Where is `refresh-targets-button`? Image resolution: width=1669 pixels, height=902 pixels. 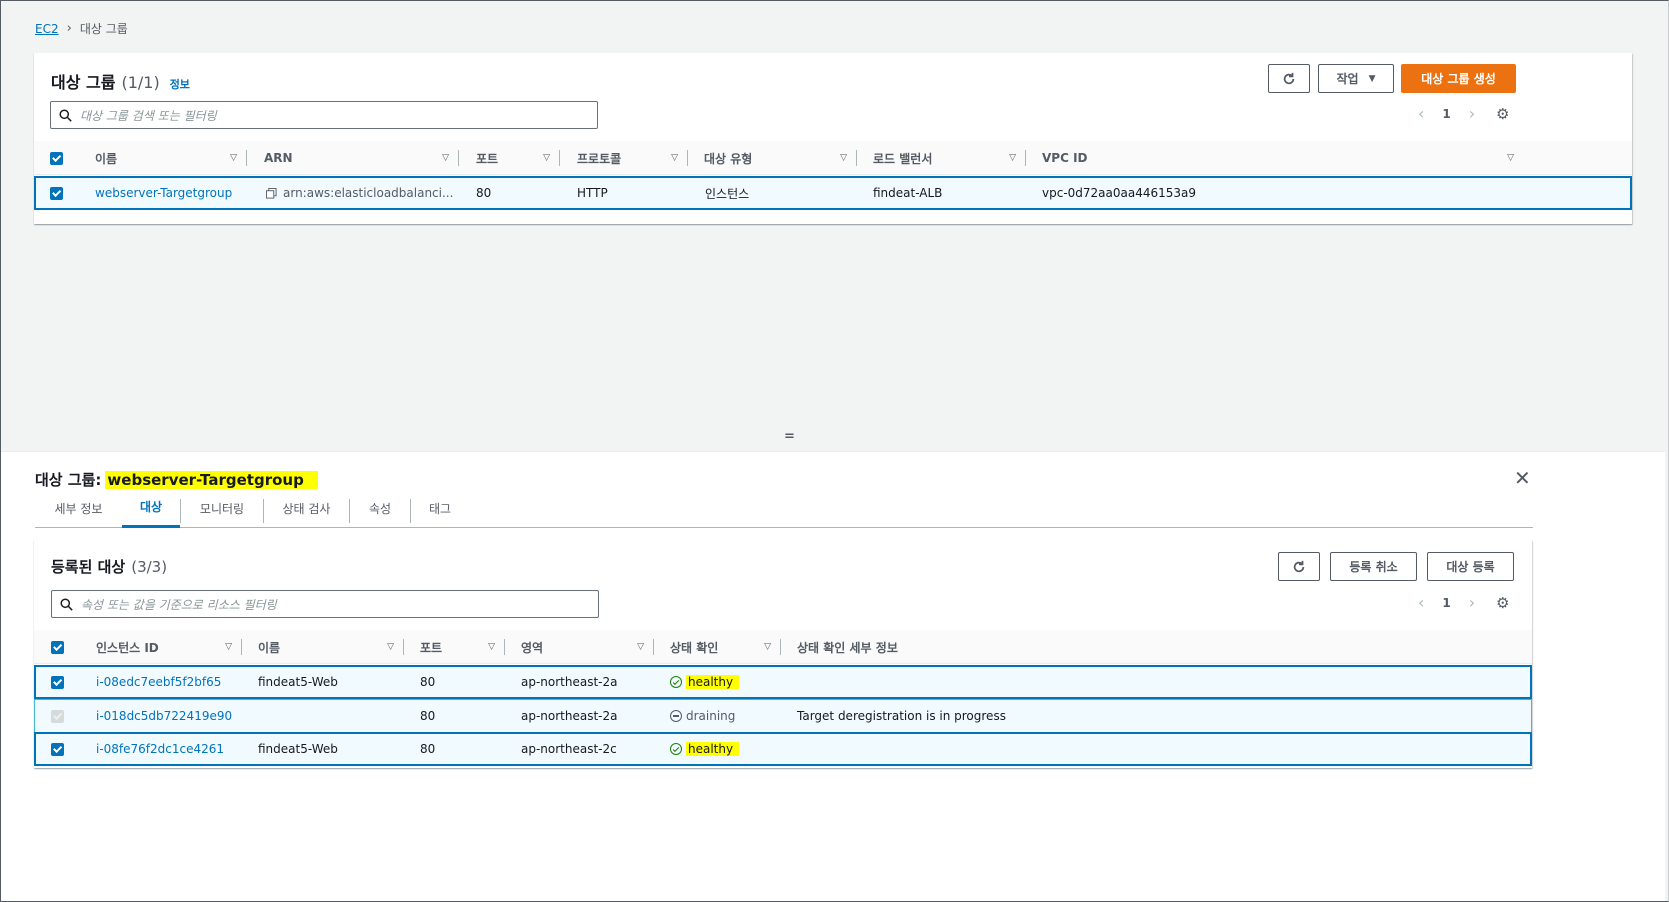
refresh-targets-button is located at coordinates (1299, 566).